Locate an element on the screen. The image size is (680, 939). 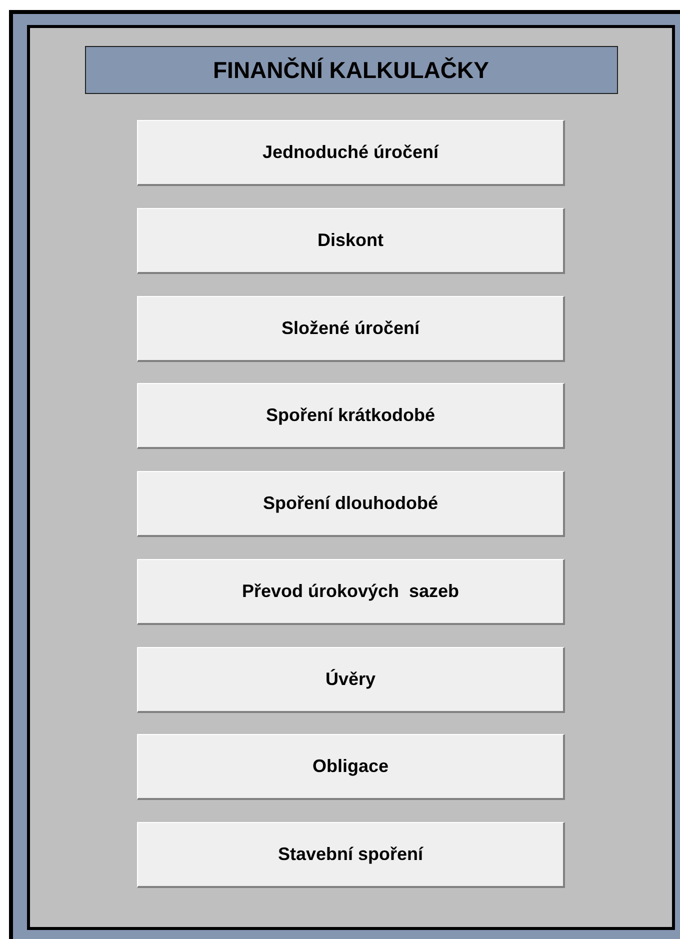
menu-button: Stavební spoření is located at coordinates (351, 855).